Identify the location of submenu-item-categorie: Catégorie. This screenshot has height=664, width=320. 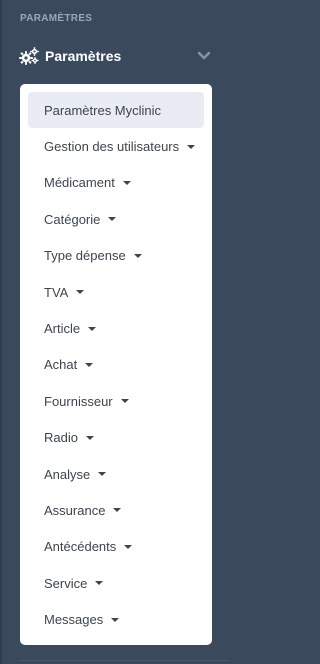
(116, 219).